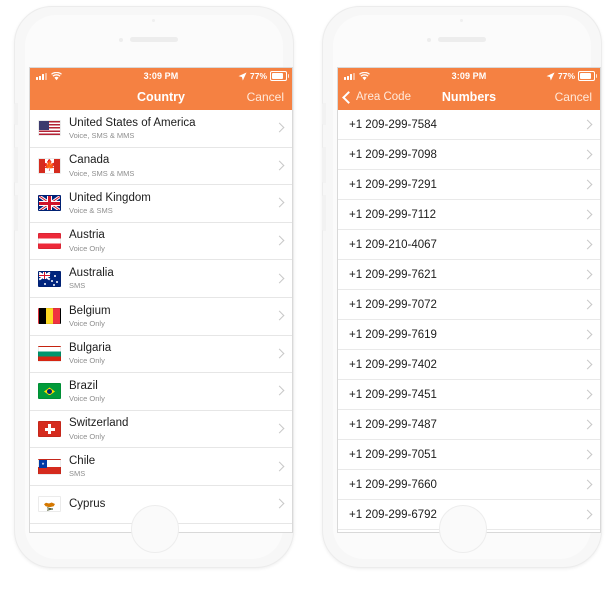  I want to click on list-item: +1 209-299-7451, so click(469, 395).